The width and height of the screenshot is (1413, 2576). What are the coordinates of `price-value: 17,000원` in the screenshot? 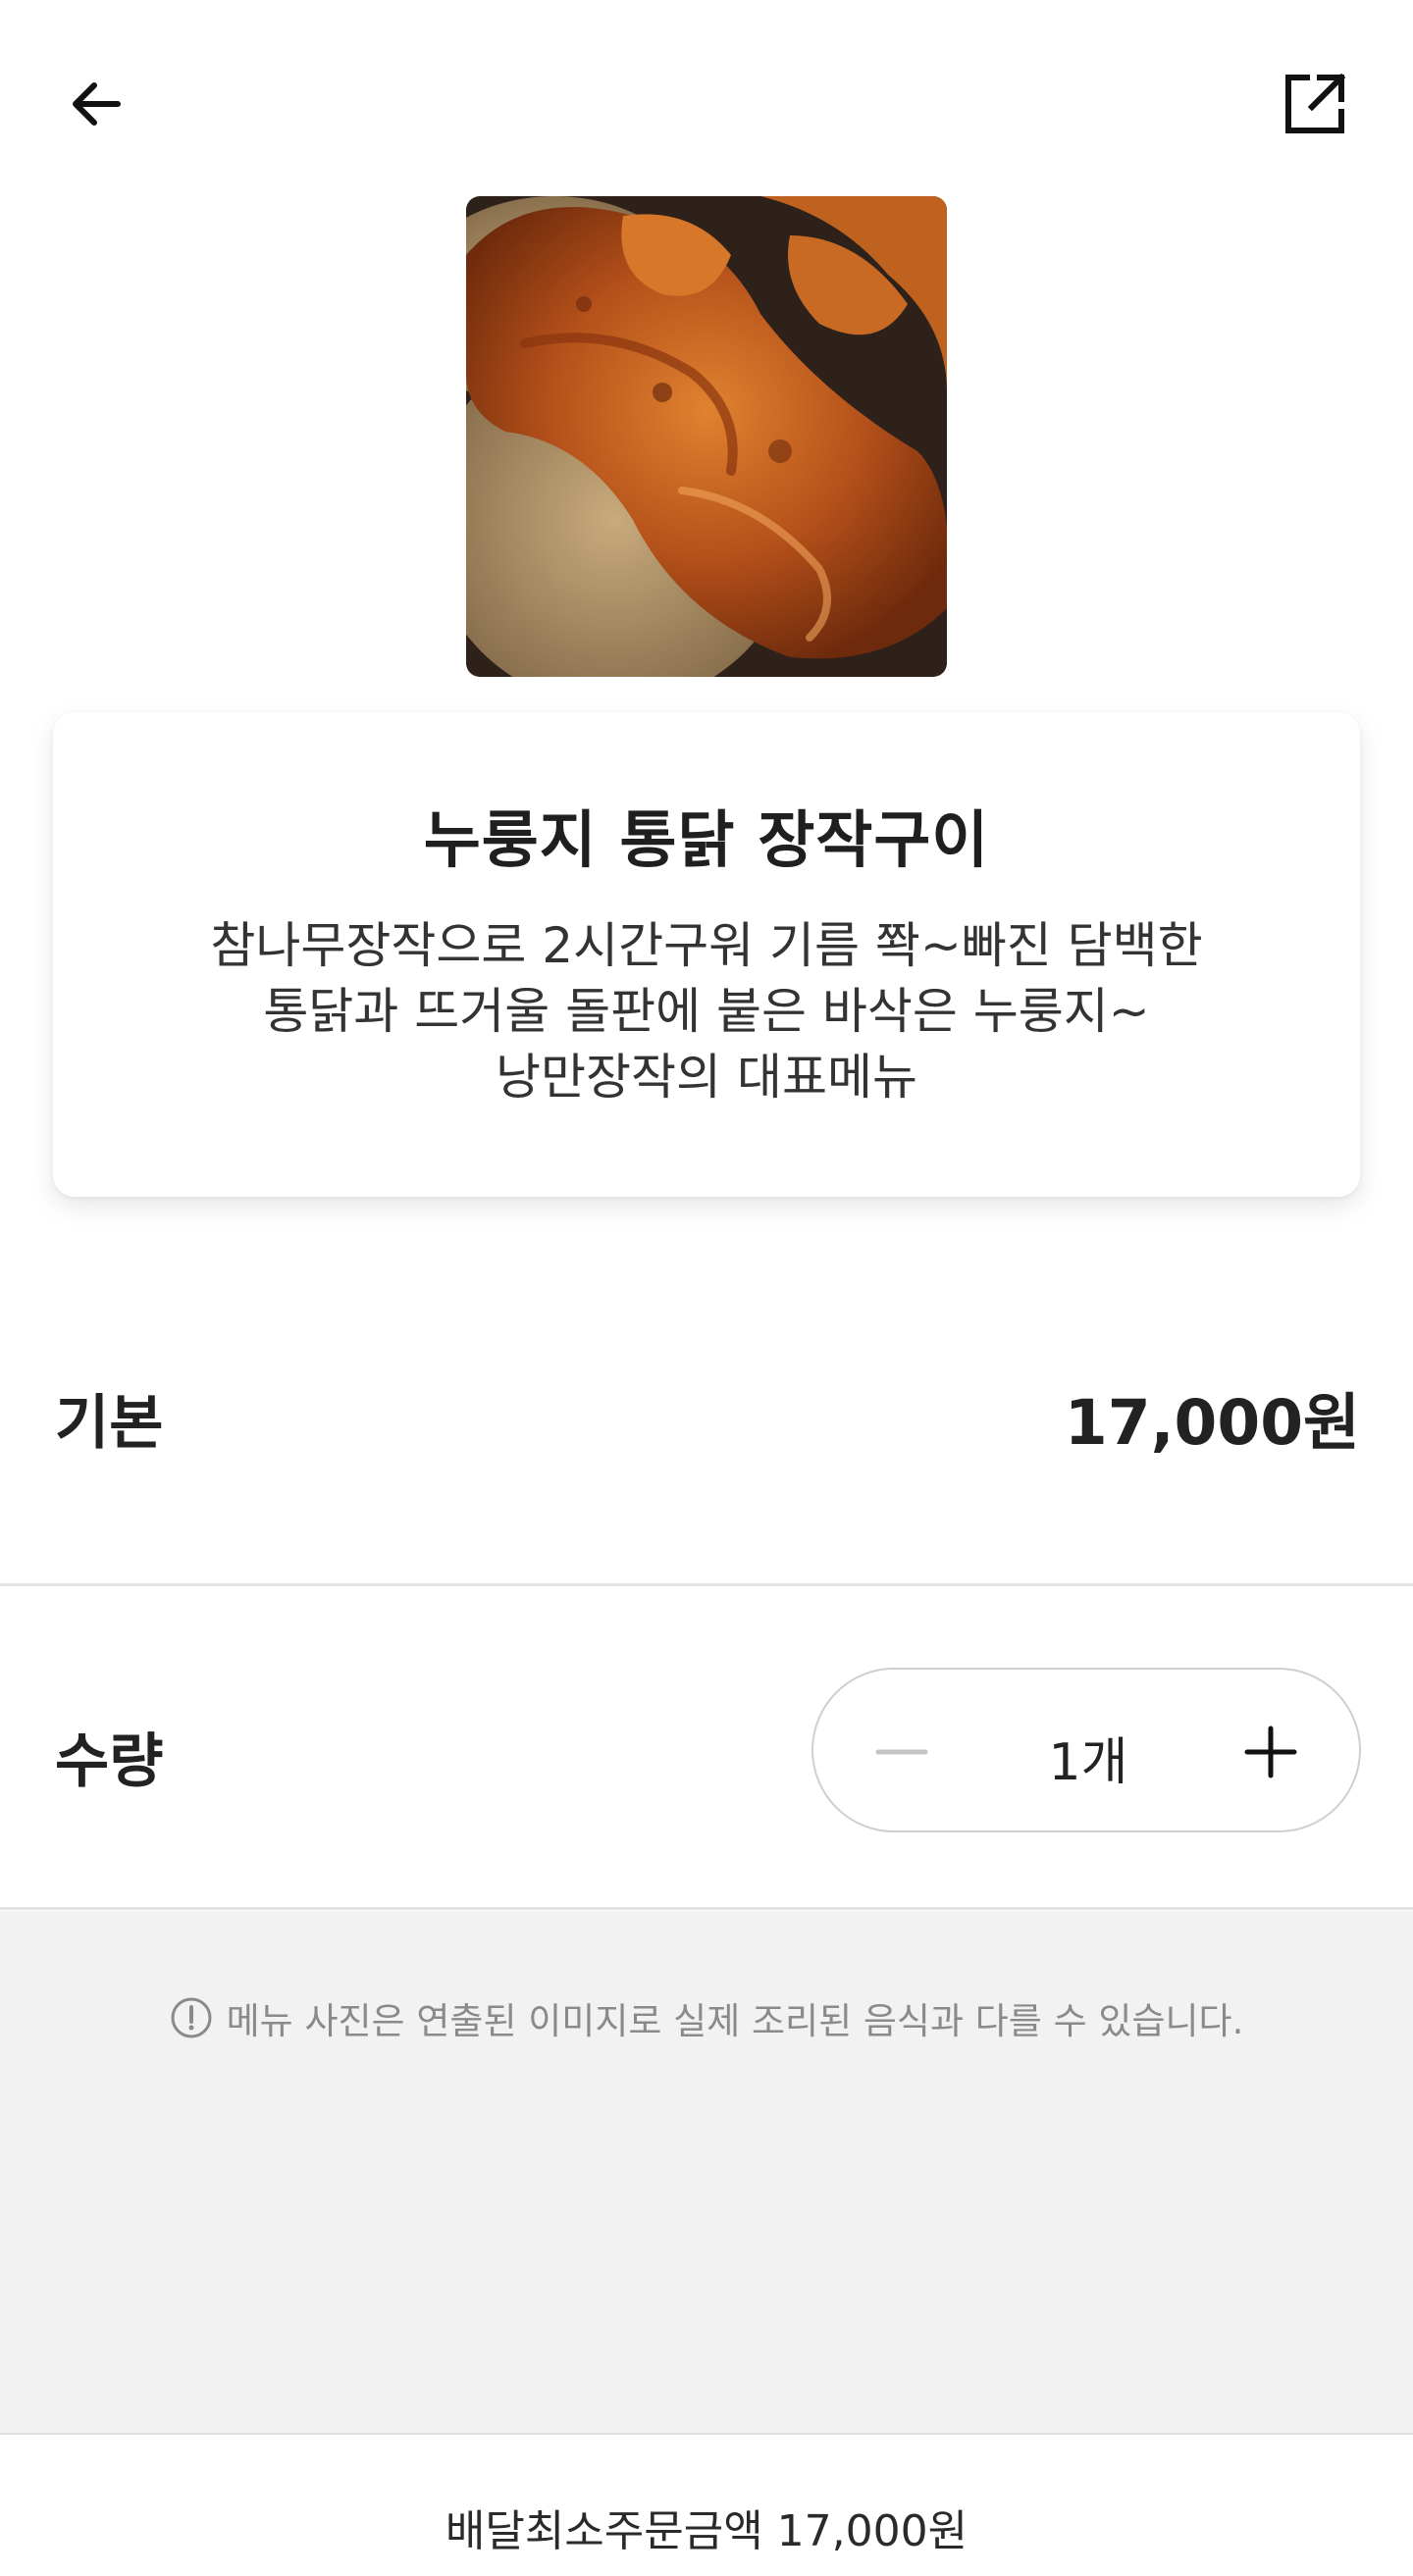 It's located at (1212, 1423).